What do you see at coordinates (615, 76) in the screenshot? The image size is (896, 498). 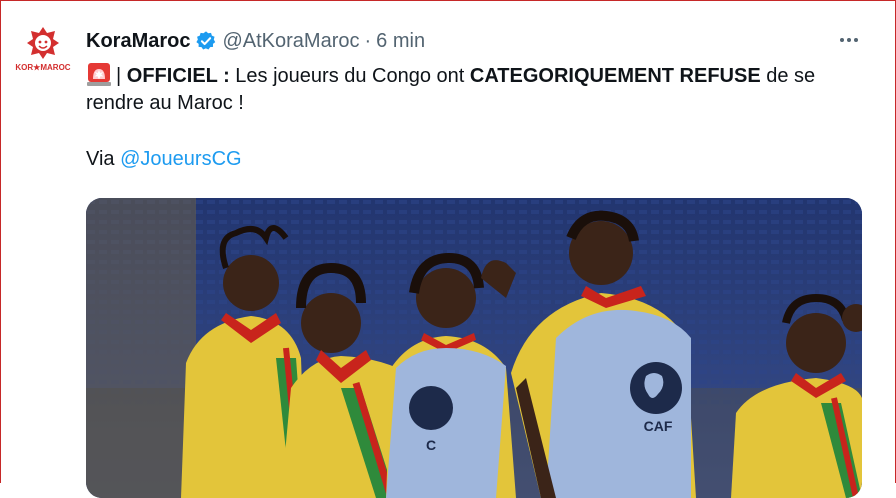 I see `text-bold-refuse: CATEGORIQUEMENT REFUSE` at bounding box center [615, 76].